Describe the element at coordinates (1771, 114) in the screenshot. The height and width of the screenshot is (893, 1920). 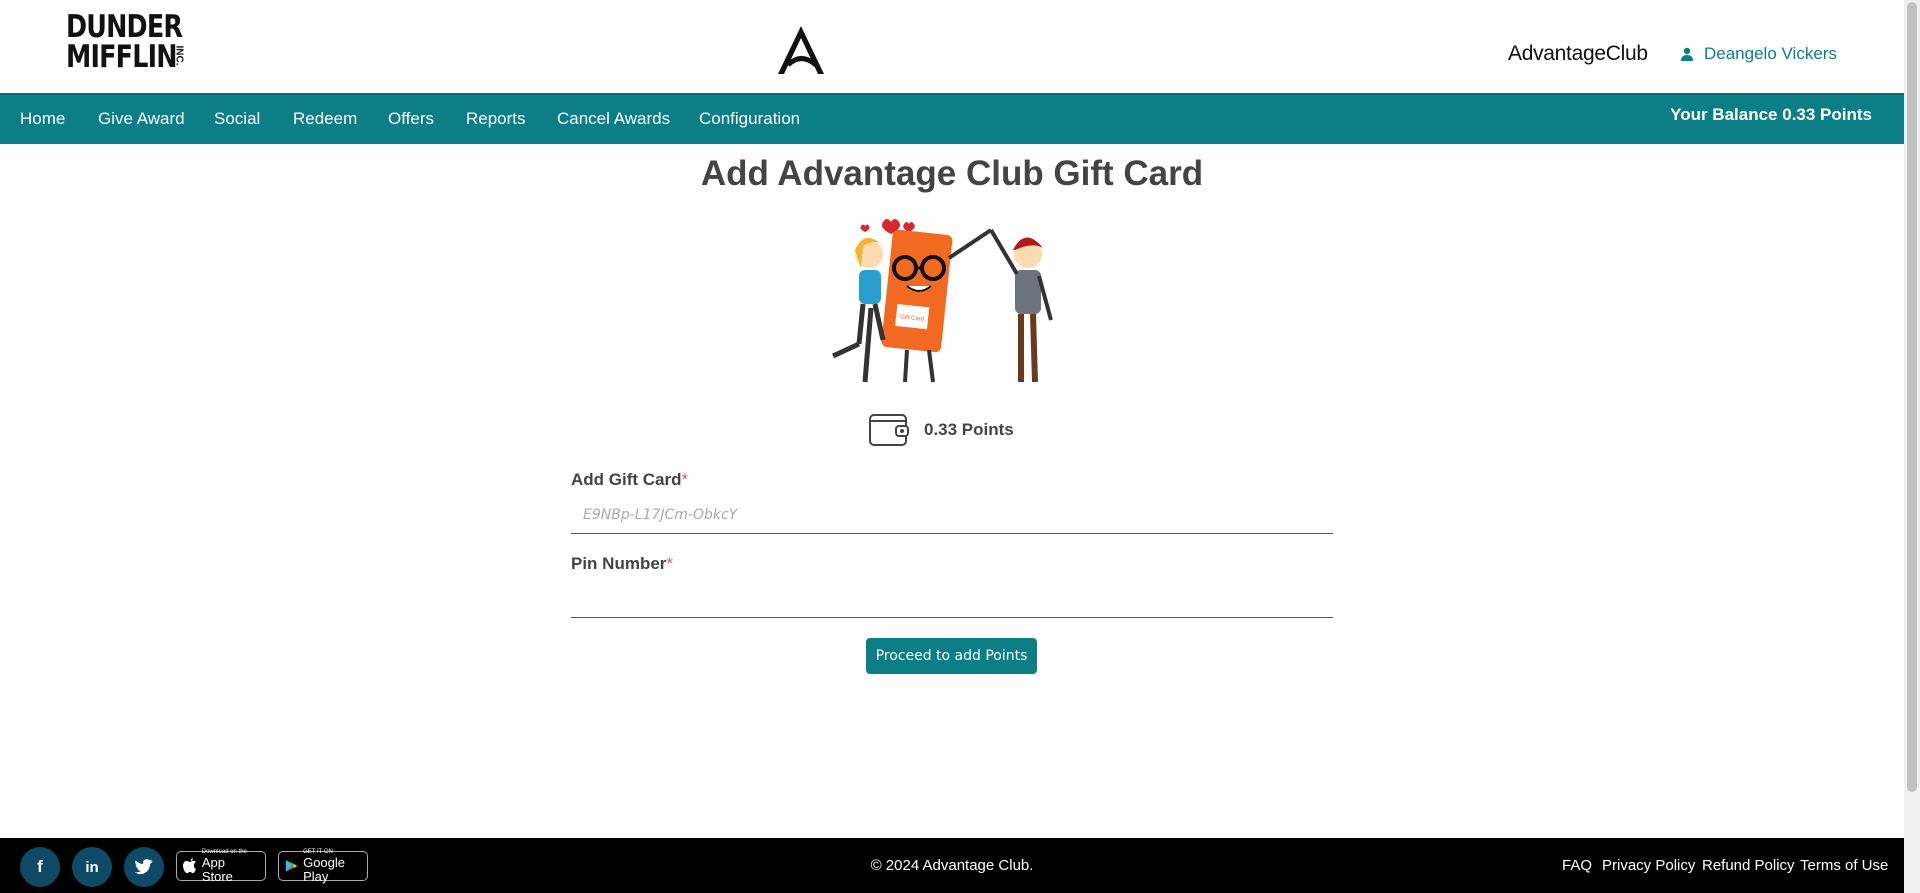
I see `balance-display: Your Balance 0.33 Points` at that location.